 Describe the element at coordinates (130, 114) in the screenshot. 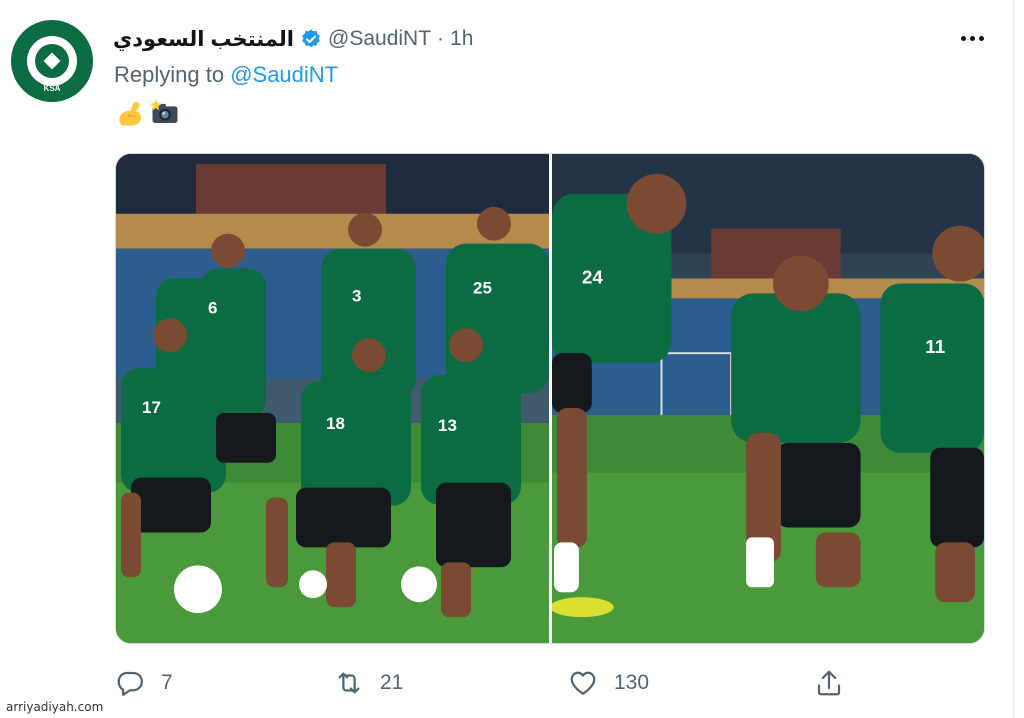

I see `flexed-biceps-icon` at that location.